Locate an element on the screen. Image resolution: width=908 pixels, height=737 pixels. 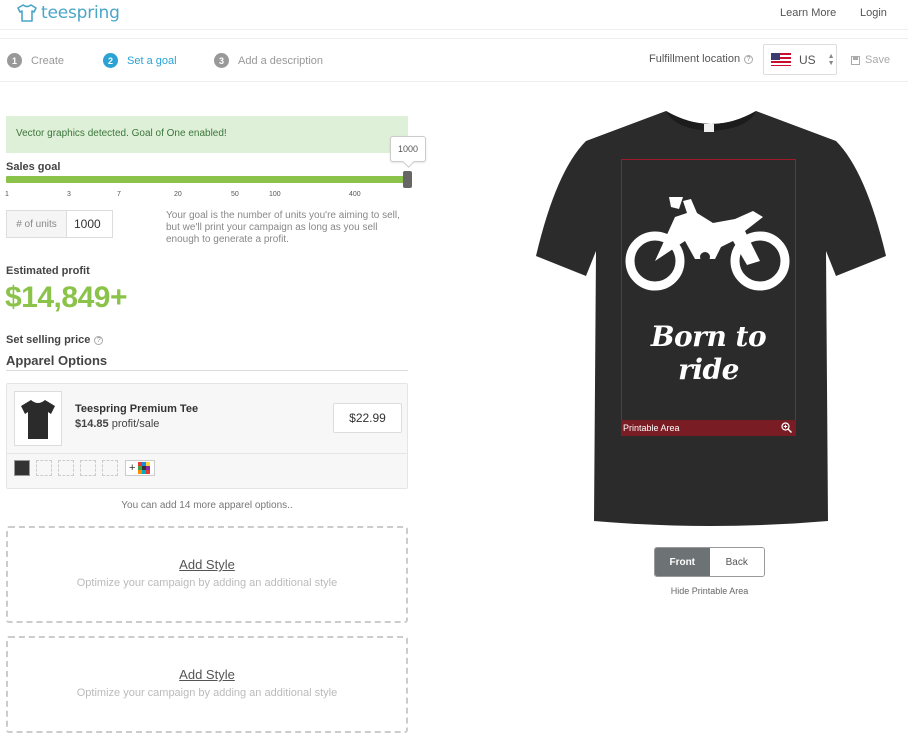
save-button: Save is located at coordinates (870, 60).